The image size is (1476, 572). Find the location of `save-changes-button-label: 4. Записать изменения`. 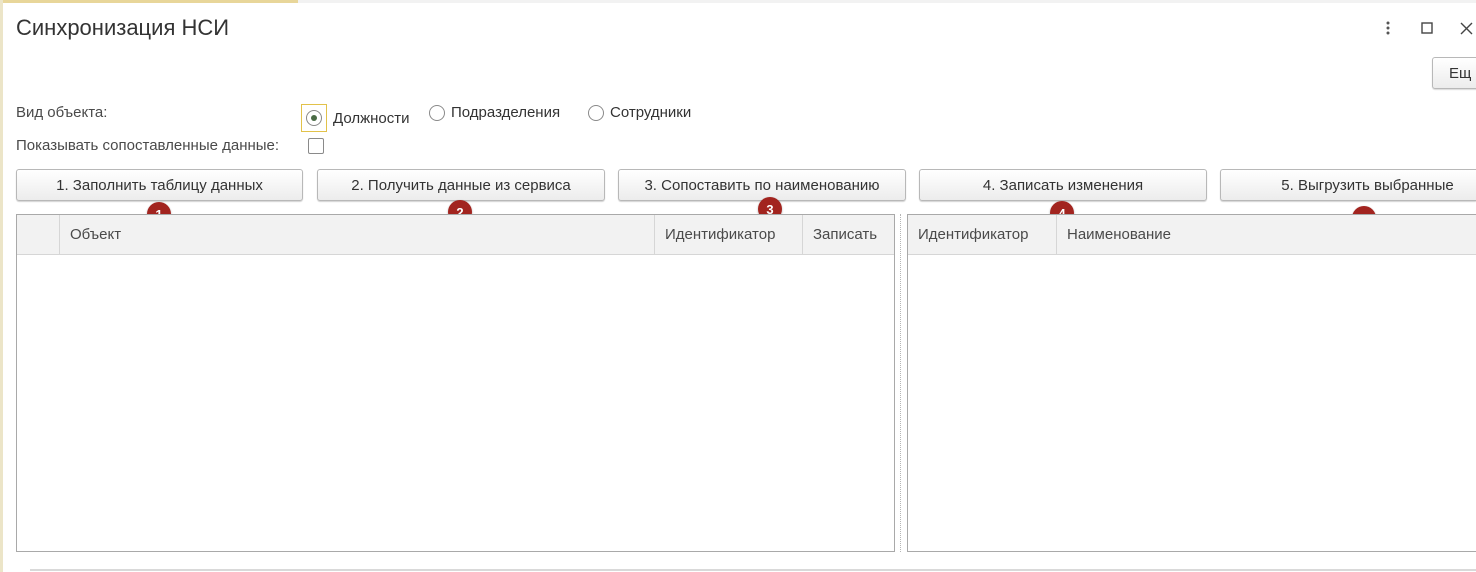

save-changes-button-label: 4. Записать изменения is located at coordinates (1063, 185).